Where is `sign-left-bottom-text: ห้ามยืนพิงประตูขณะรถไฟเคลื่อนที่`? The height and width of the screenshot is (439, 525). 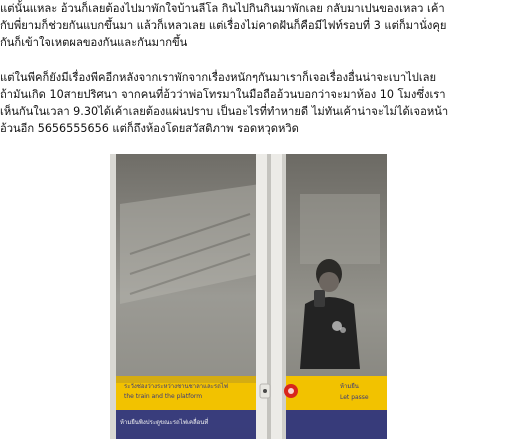
sign-left-bottom-text: ห้ามยืนพิงประตูขณะรถไฟเคลื่อนที่ is located at coordinates (164, 422).